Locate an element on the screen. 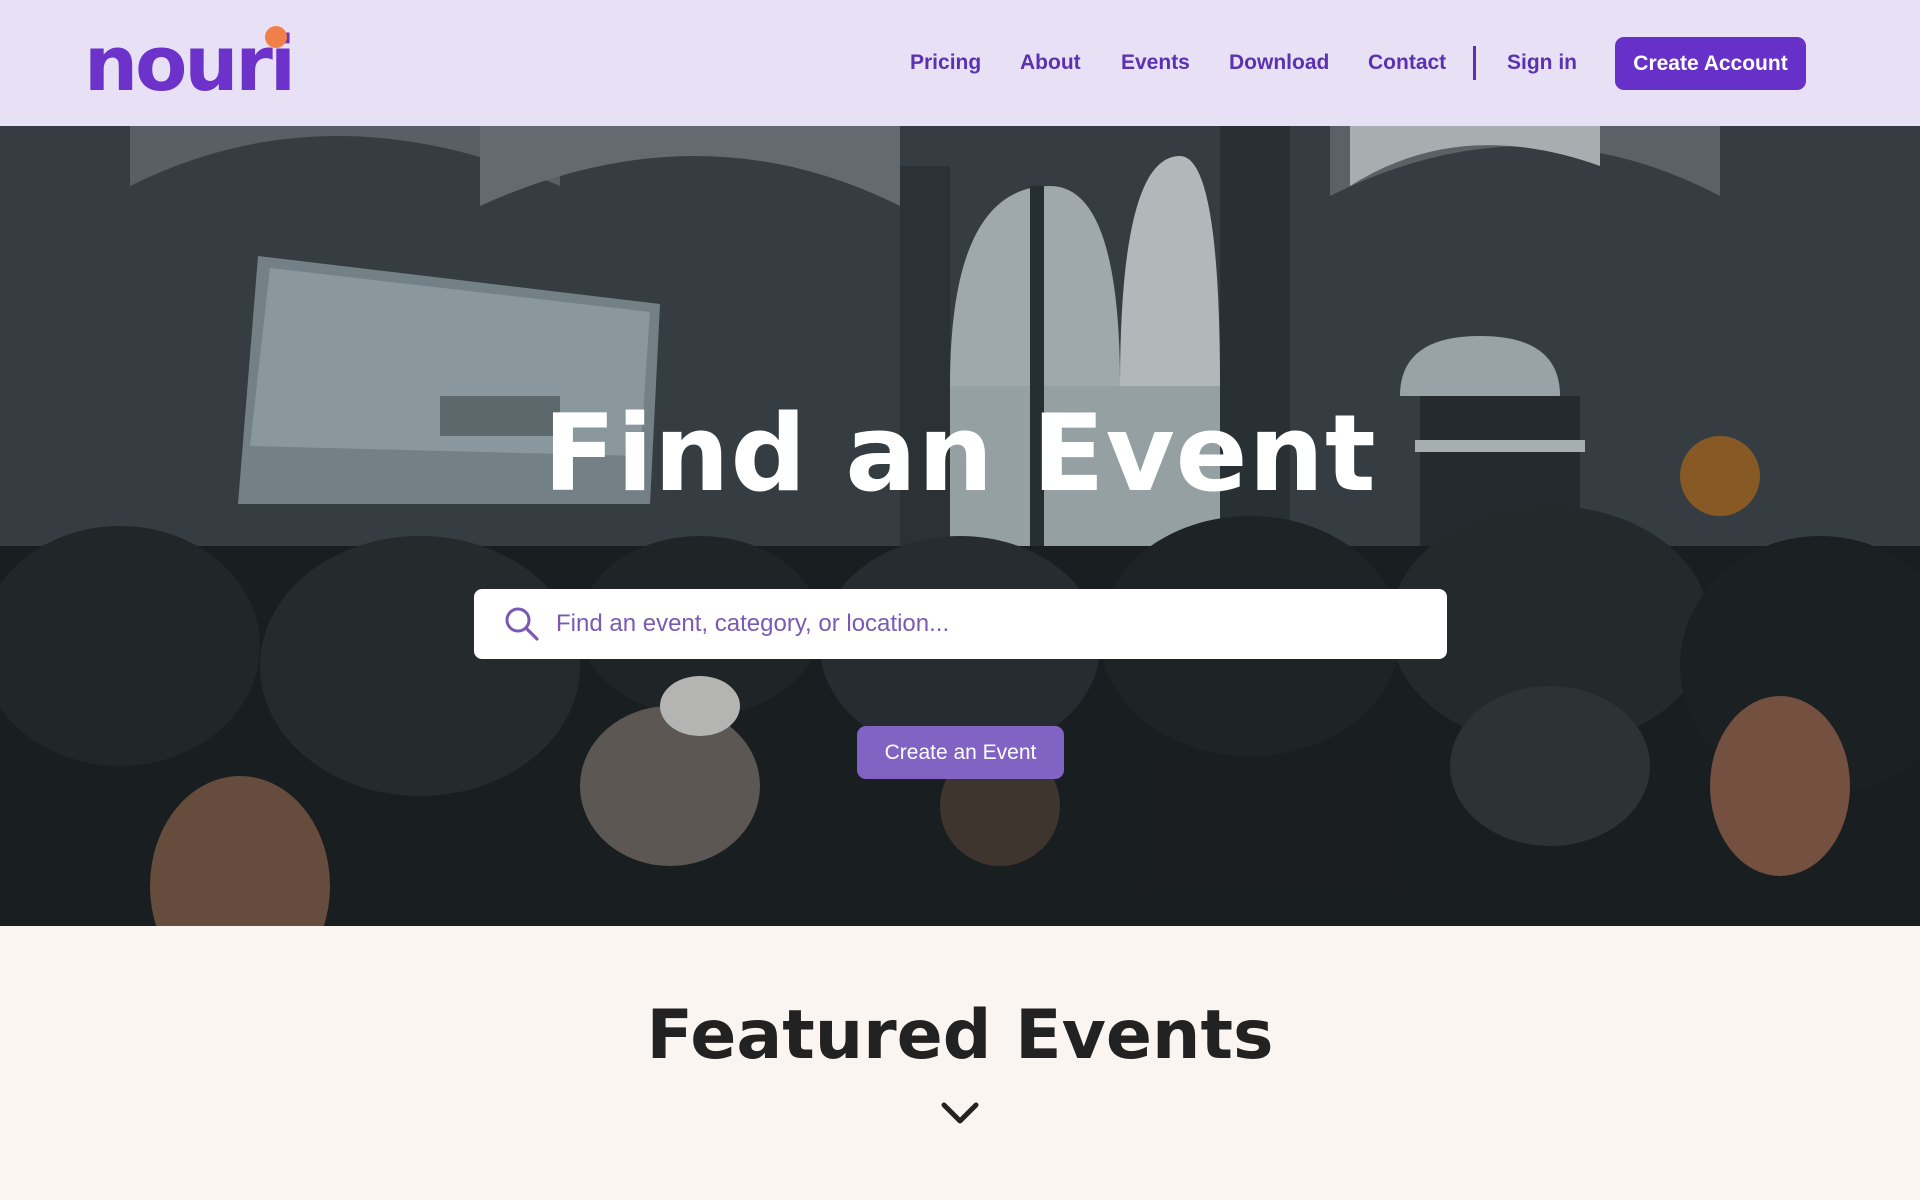  logo-wordmark: nouri is located at coordinates (190, 63).